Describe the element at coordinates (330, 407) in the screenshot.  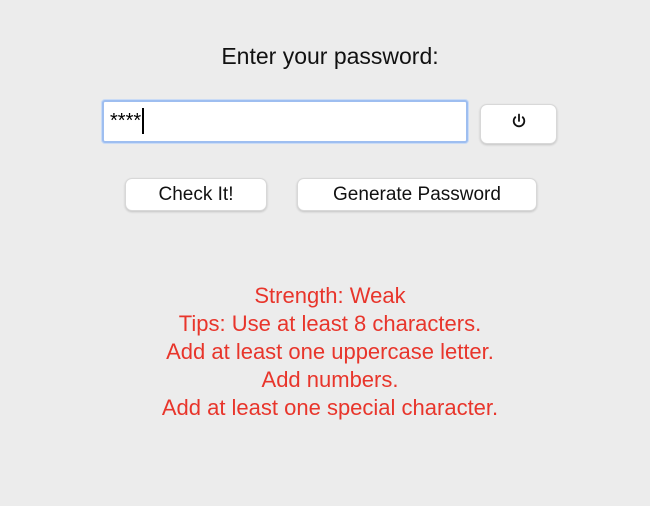
I see `tip-text: Add at least one special character.` at that location.